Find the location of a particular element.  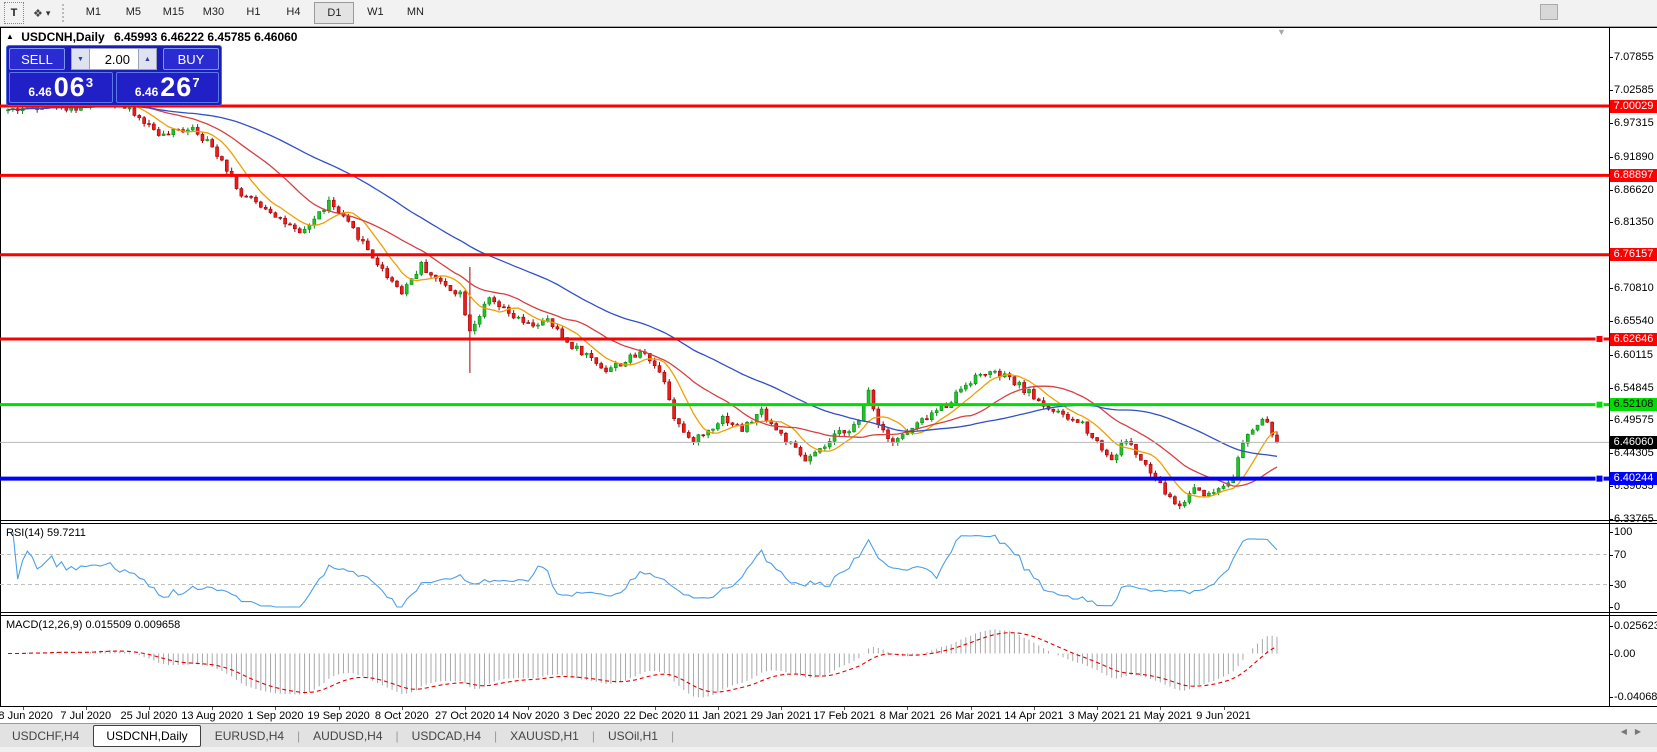

date-label: 14 Apr 2021 is located at coordinates (1034, 716).